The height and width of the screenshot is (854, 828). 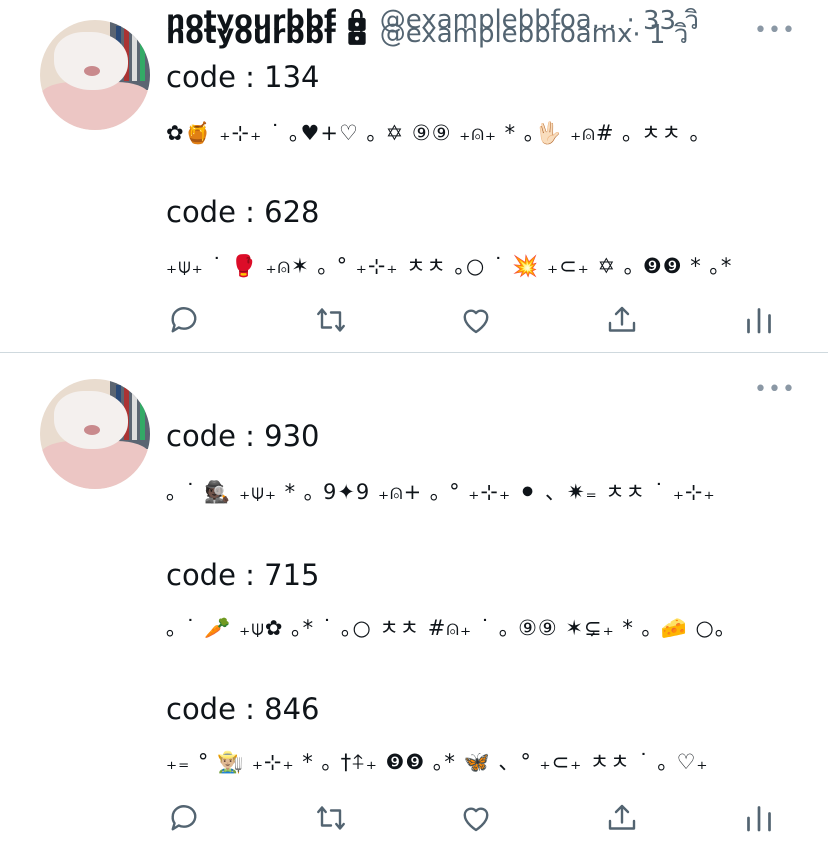 I want to click on code-text: code : 846, so click(x=243, y=709).